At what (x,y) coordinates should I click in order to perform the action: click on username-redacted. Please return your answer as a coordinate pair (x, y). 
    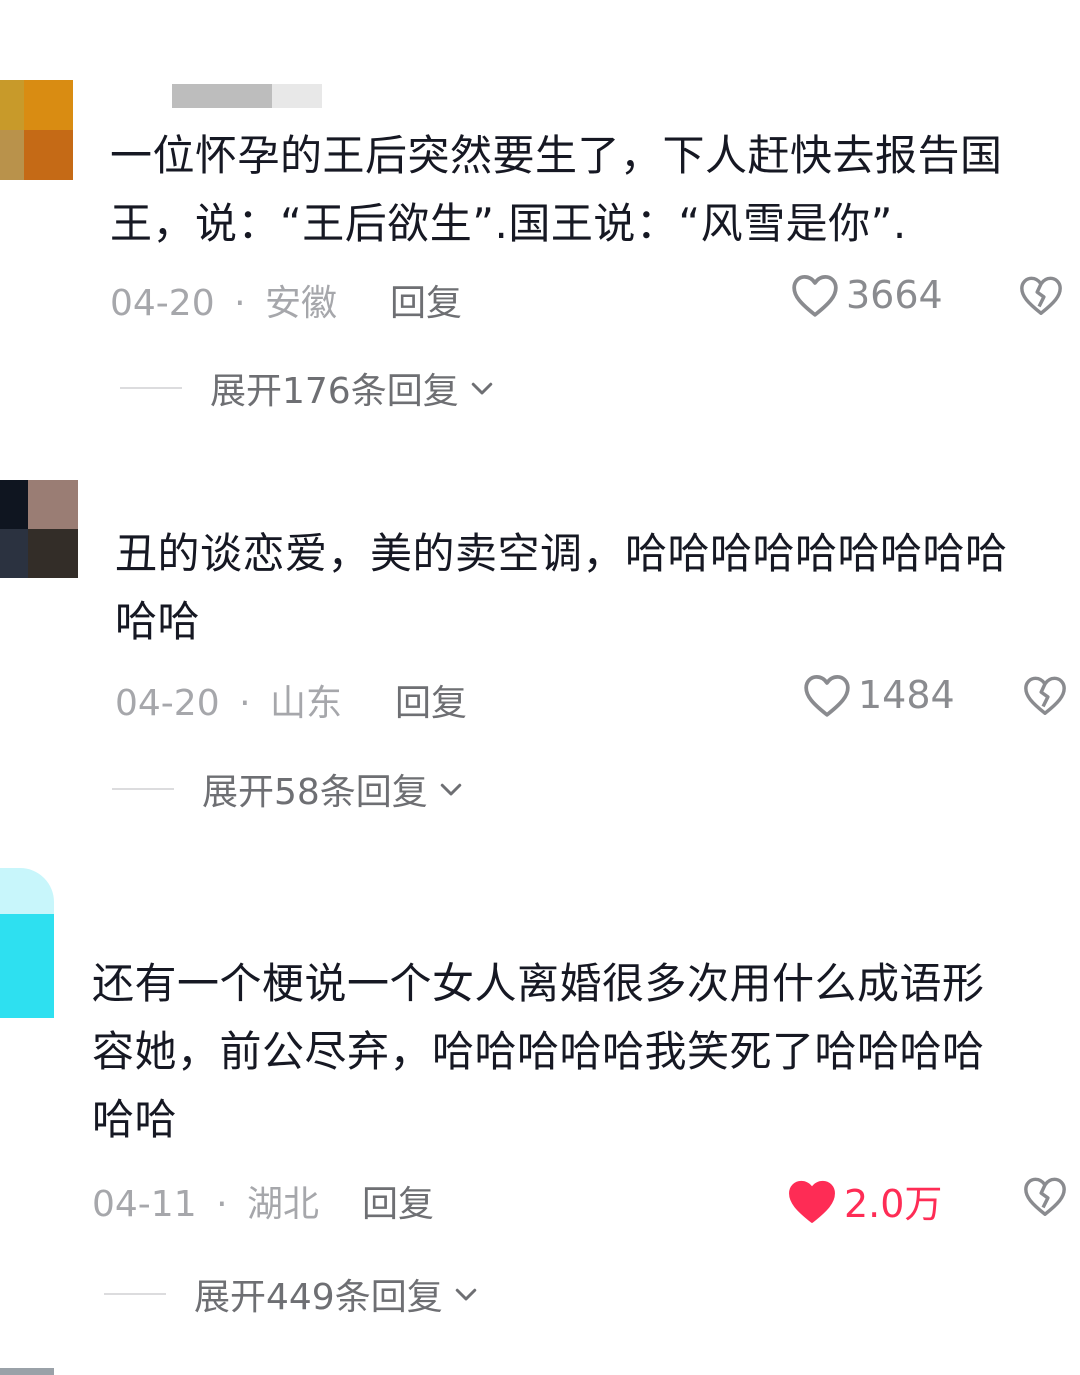
    Looking at the image, I should click on (247, 96).